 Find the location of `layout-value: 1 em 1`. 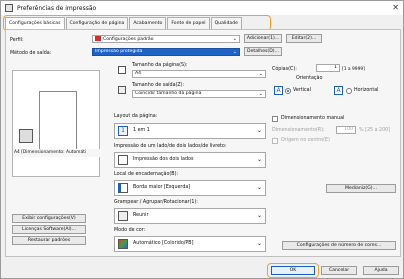

layout-value: 1 em 1 is located at coordinates (141, 130).